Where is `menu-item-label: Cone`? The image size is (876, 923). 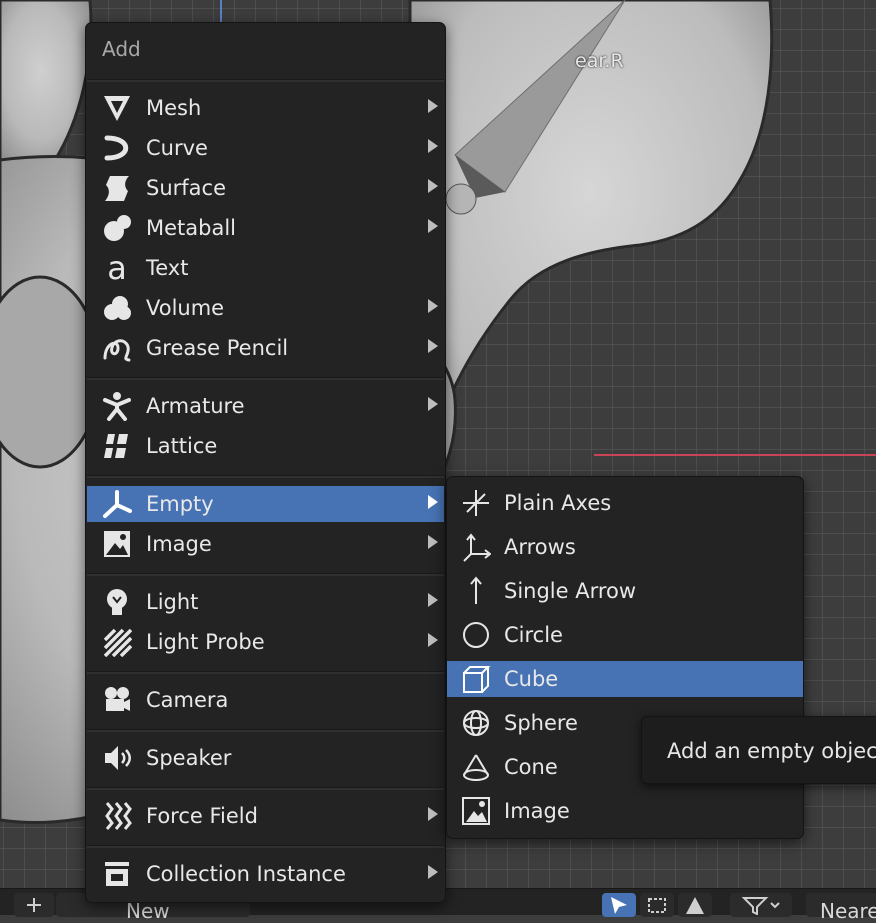
menu-item-label: Cone is located at coordinates (531, 767).